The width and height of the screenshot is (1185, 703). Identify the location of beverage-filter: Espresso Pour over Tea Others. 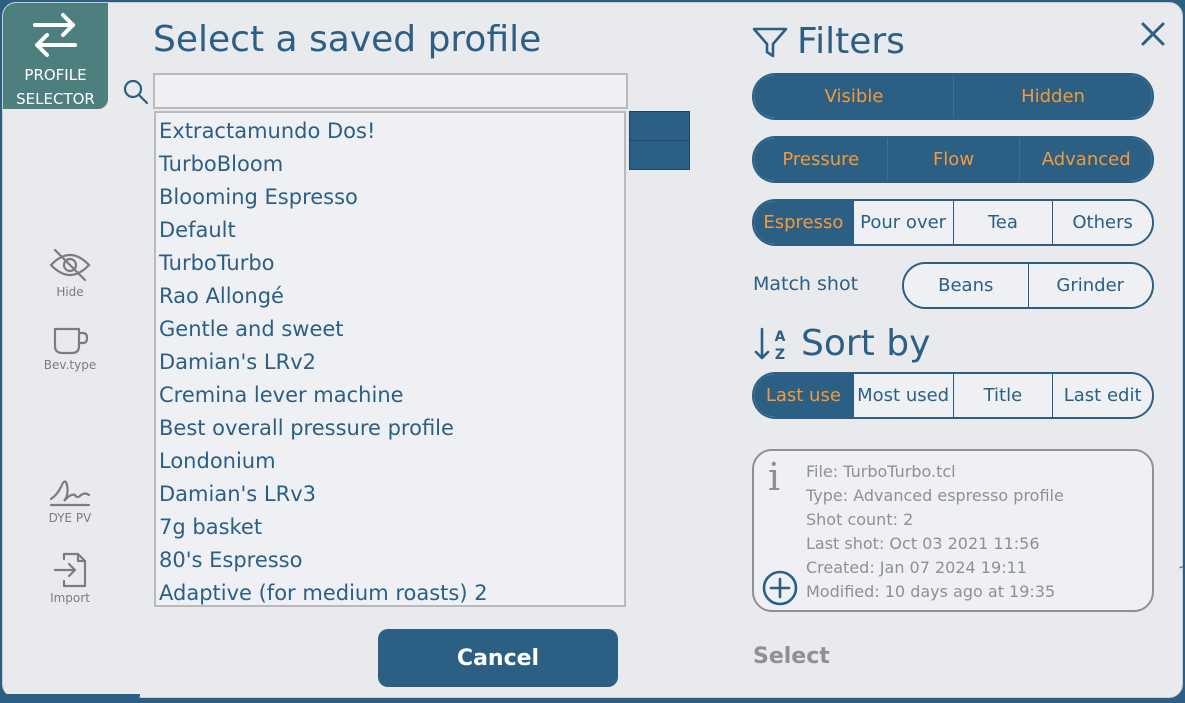
(953, 222).